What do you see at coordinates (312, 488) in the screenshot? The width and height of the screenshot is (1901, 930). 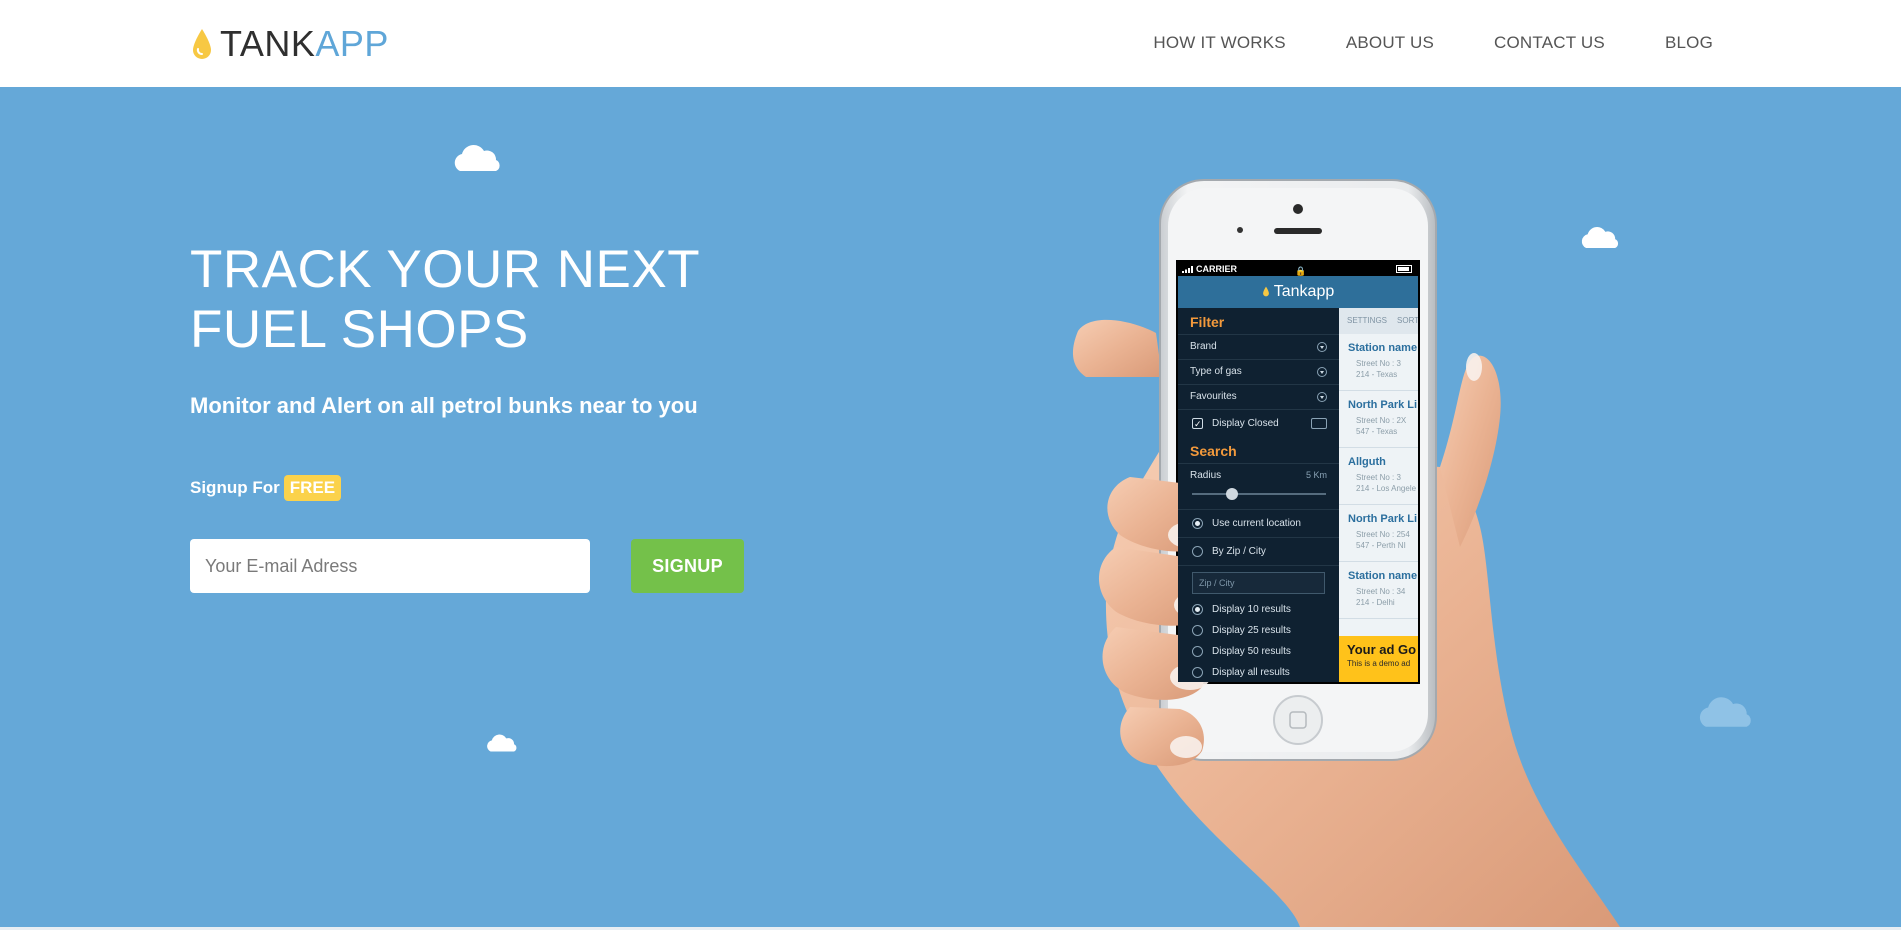 I see `free-badge: FREE` at bounding box center [312, 488].